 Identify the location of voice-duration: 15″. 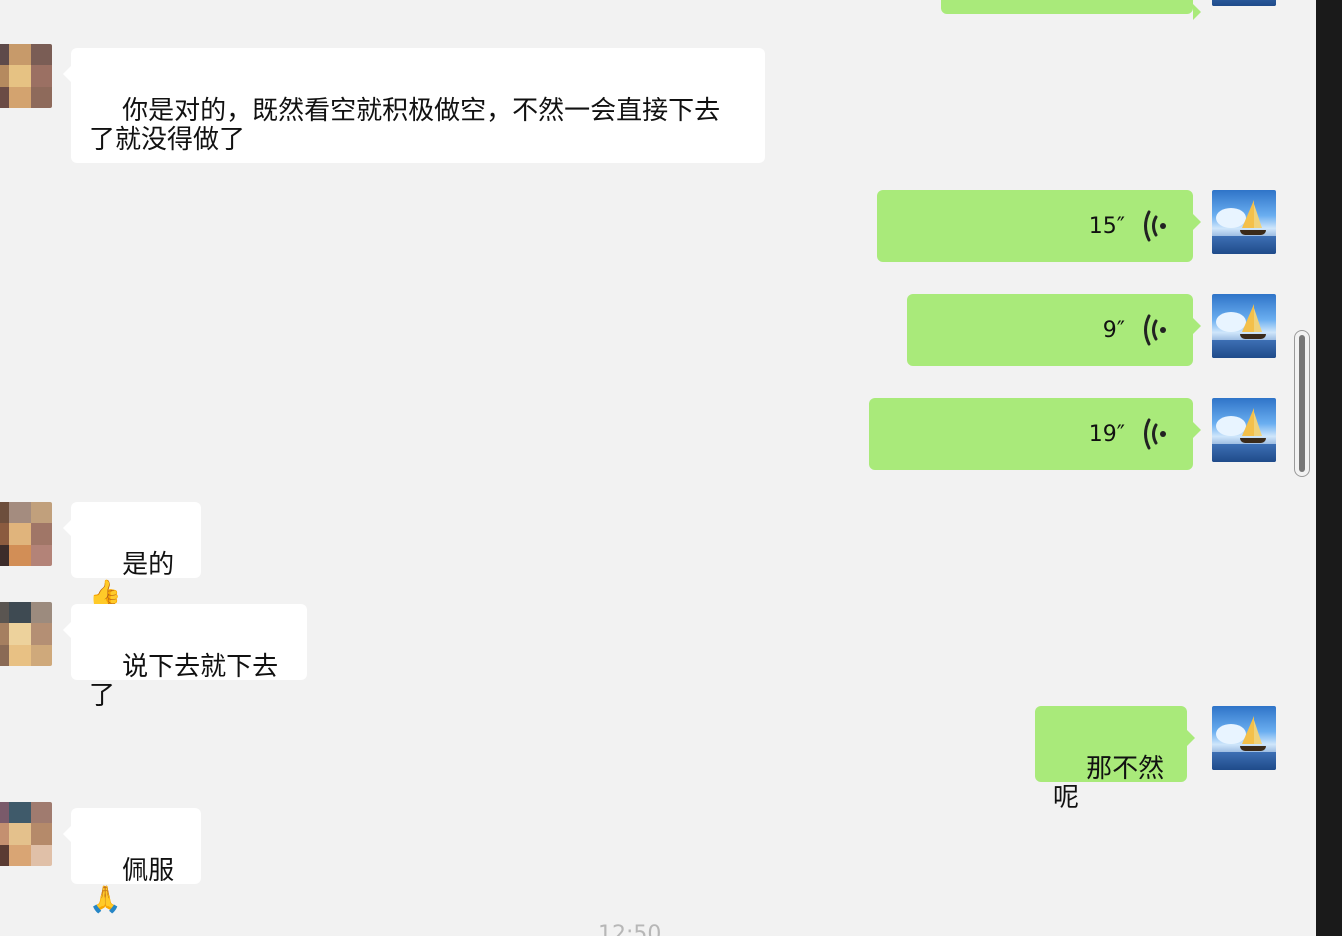
(1106, 226).